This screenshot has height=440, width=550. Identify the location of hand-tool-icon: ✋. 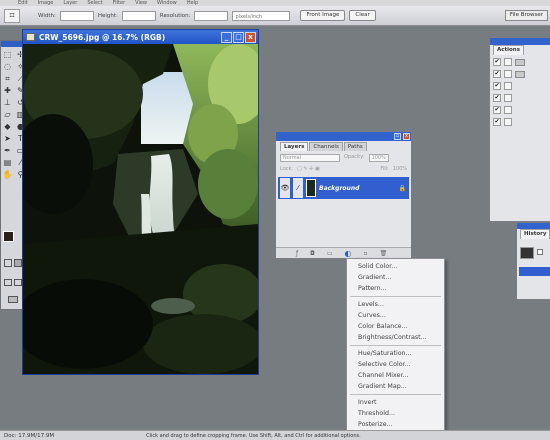
(7, 174).